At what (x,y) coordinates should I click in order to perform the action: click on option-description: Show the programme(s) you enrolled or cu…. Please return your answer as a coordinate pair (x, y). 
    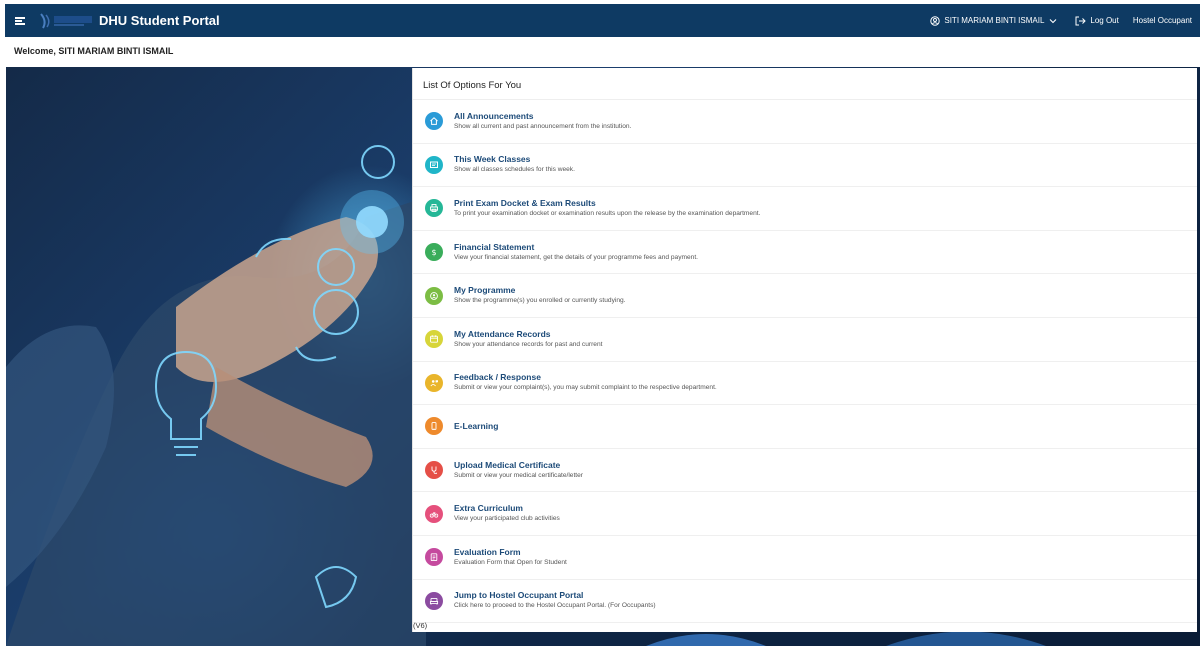
    Looking at the image, I should click on (540, 301).